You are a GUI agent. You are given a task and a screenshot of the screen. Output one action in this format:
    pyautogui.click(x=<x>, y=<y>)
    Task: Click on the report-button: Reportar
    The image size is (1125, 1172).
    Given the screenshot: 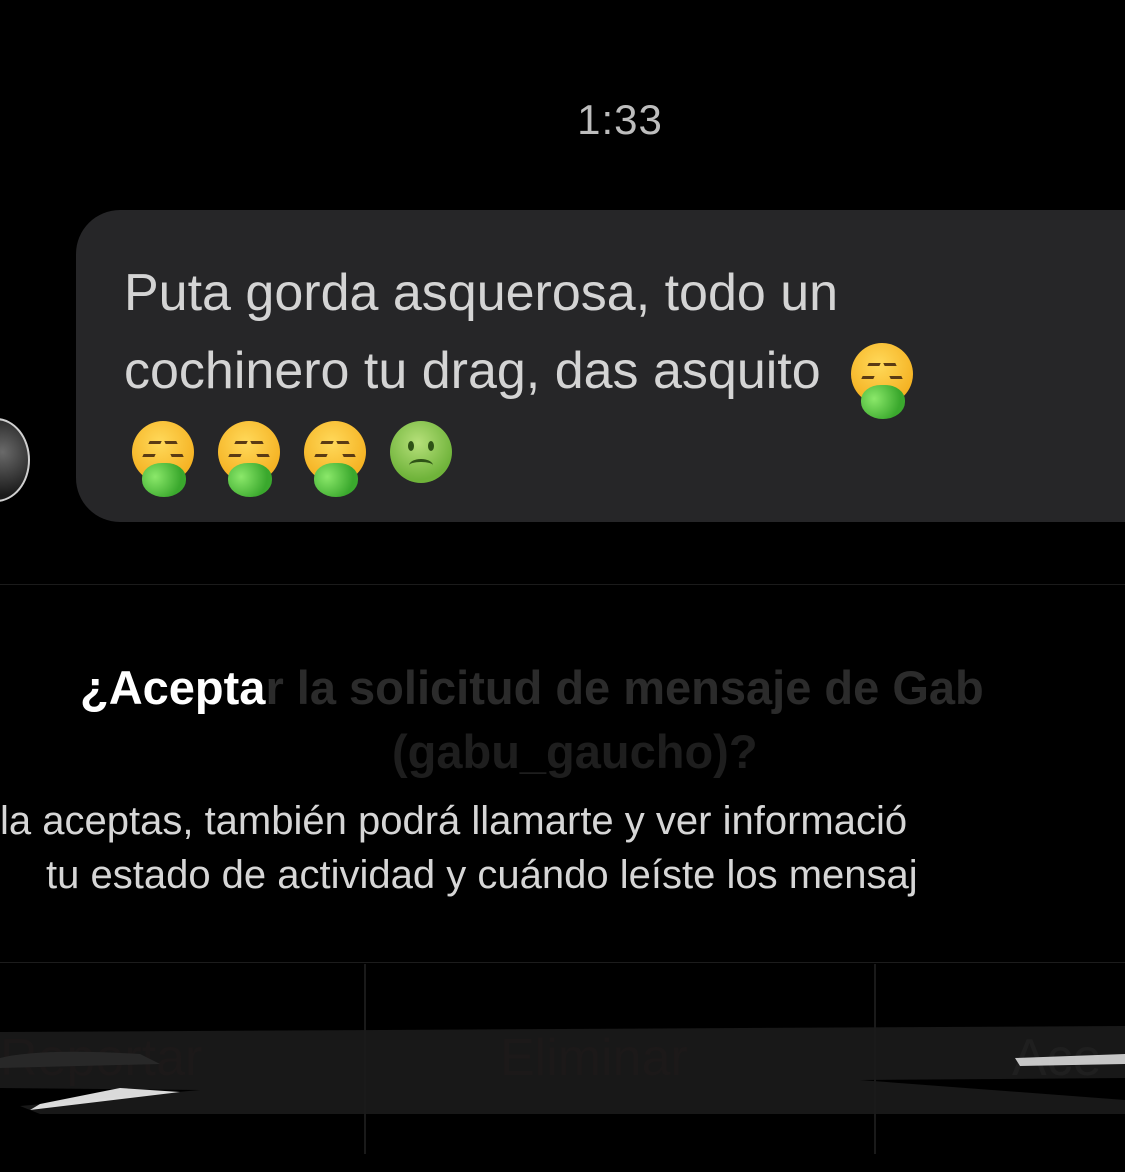 What is the action you would take?
    pyautogui.click(x=101, y=1058)
    